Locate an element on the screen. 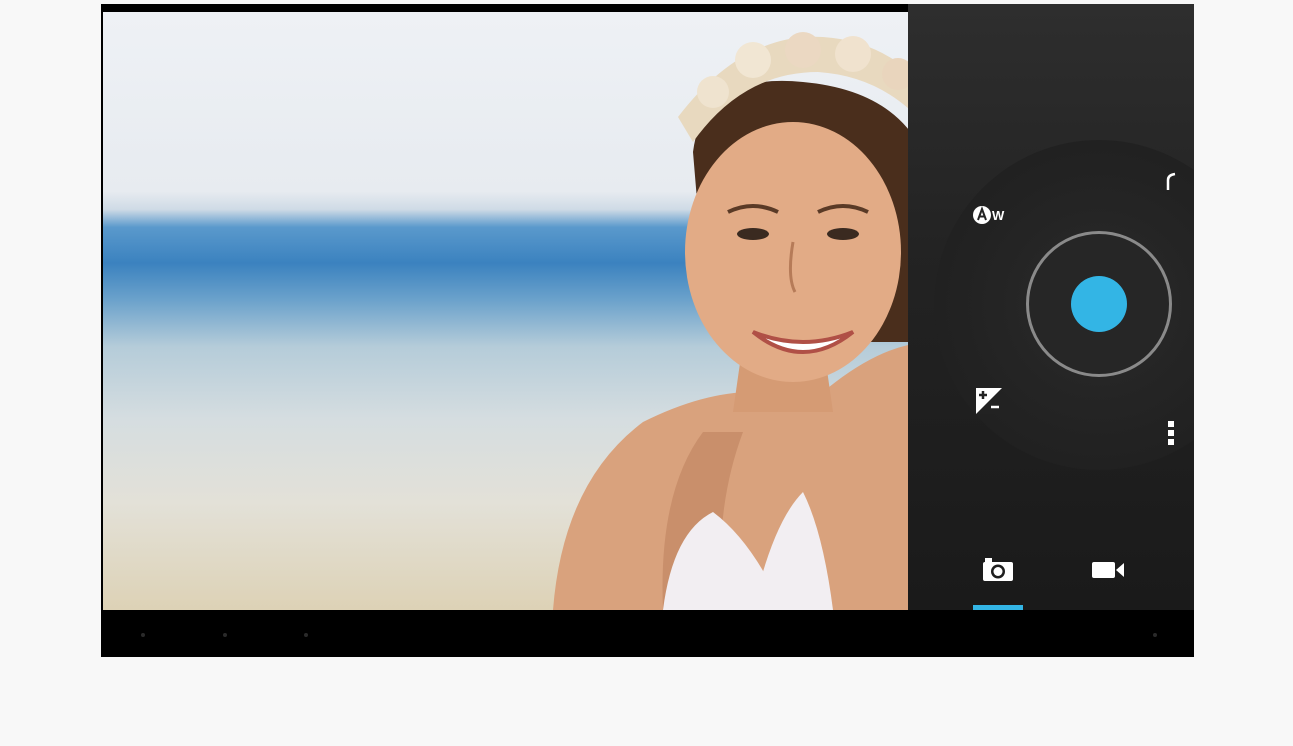 This screenshot has width=1293, height=746. system-navigation-bar is located at coordinates (647, 633).